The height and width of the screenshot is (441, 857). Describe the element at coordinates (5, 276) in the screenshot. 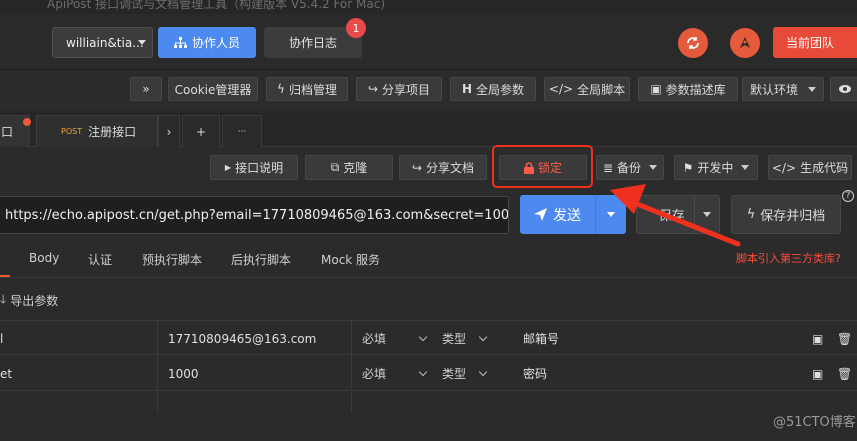

I see `active-subtab-indicator` at that location.